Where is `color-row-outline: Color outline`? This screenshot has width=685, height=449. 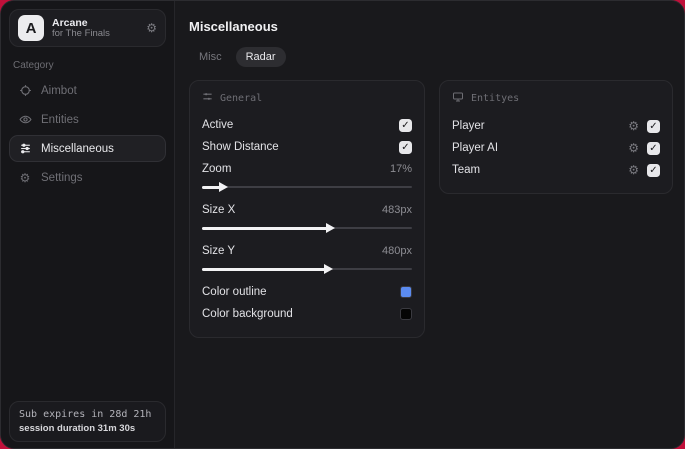 color-row-outline: Color outline is located at coordinates (307, 292).